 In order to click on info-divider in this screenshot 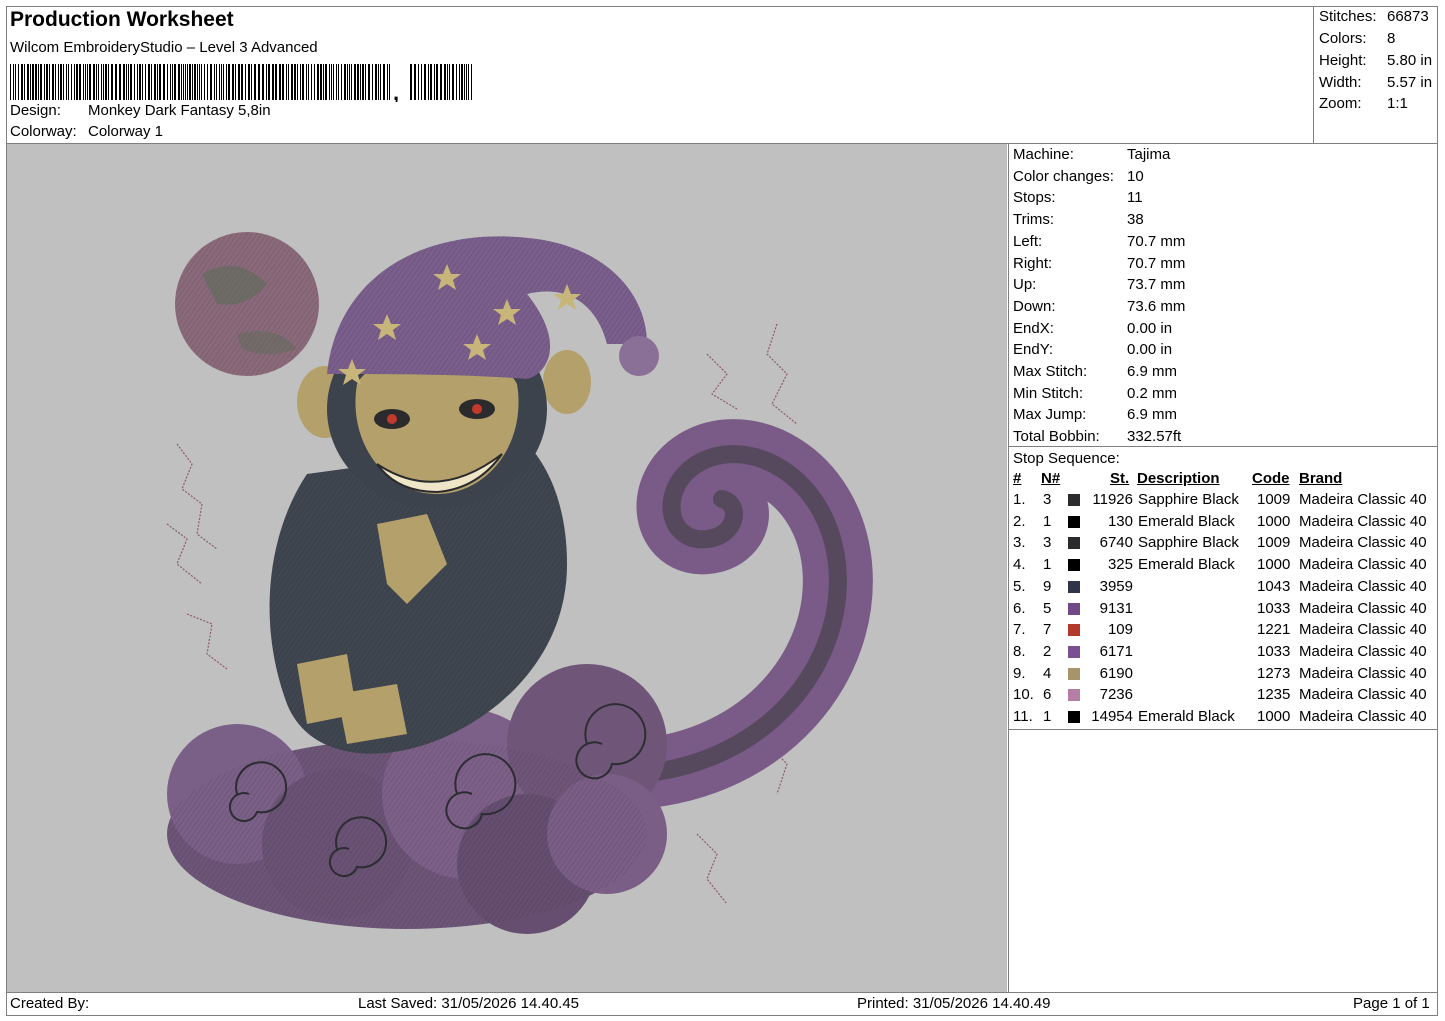, I will do `click(1223, 446)`.